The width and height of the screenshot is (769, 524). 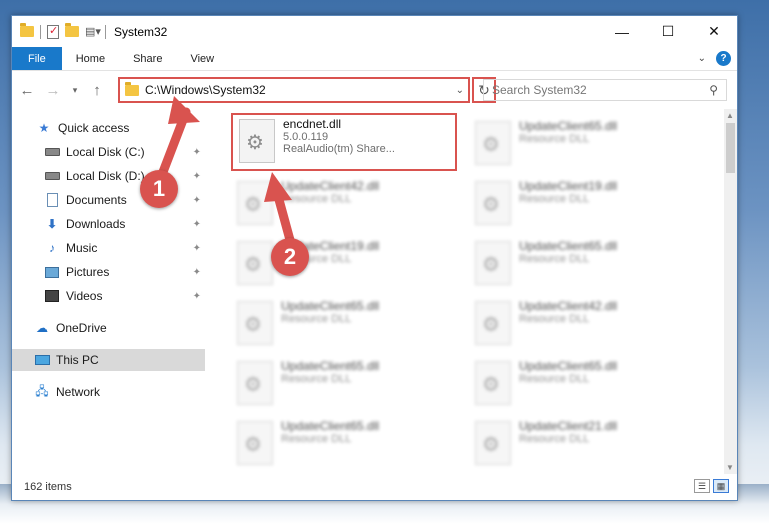 What do you see at coordinates (88, 272) in the screenshot?
I see `sidebar-item-label: Pictures` at bounding box center [88, 272].